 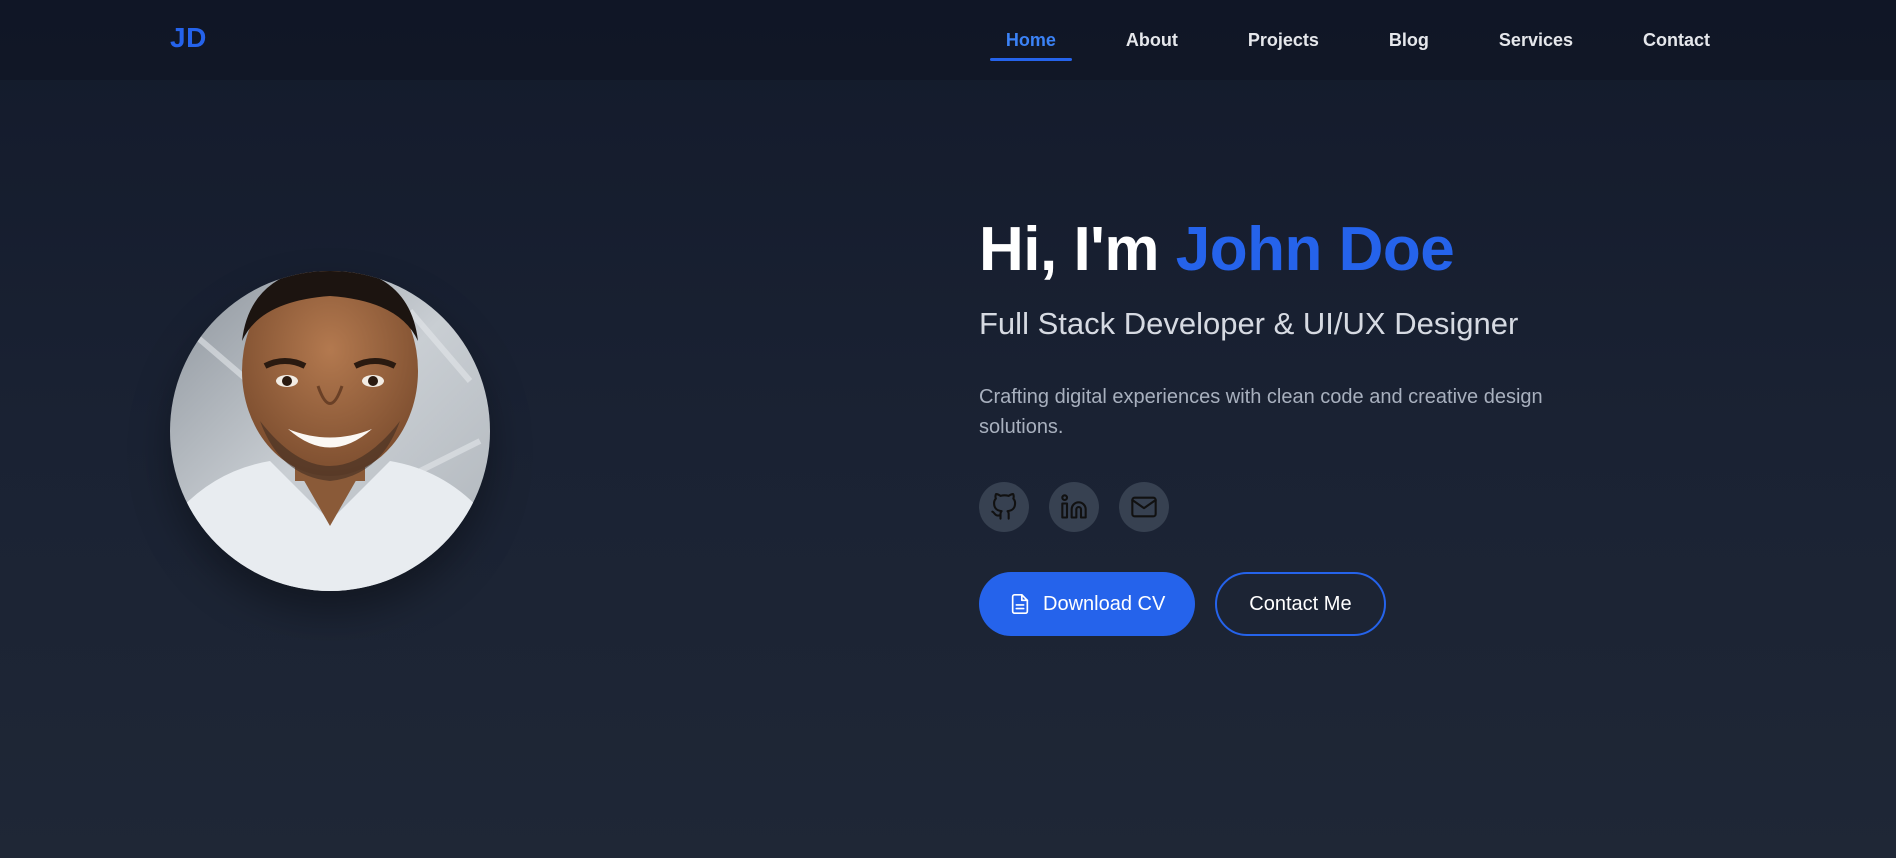 I want to click on mail-icon, so click(x=1144, y=507).